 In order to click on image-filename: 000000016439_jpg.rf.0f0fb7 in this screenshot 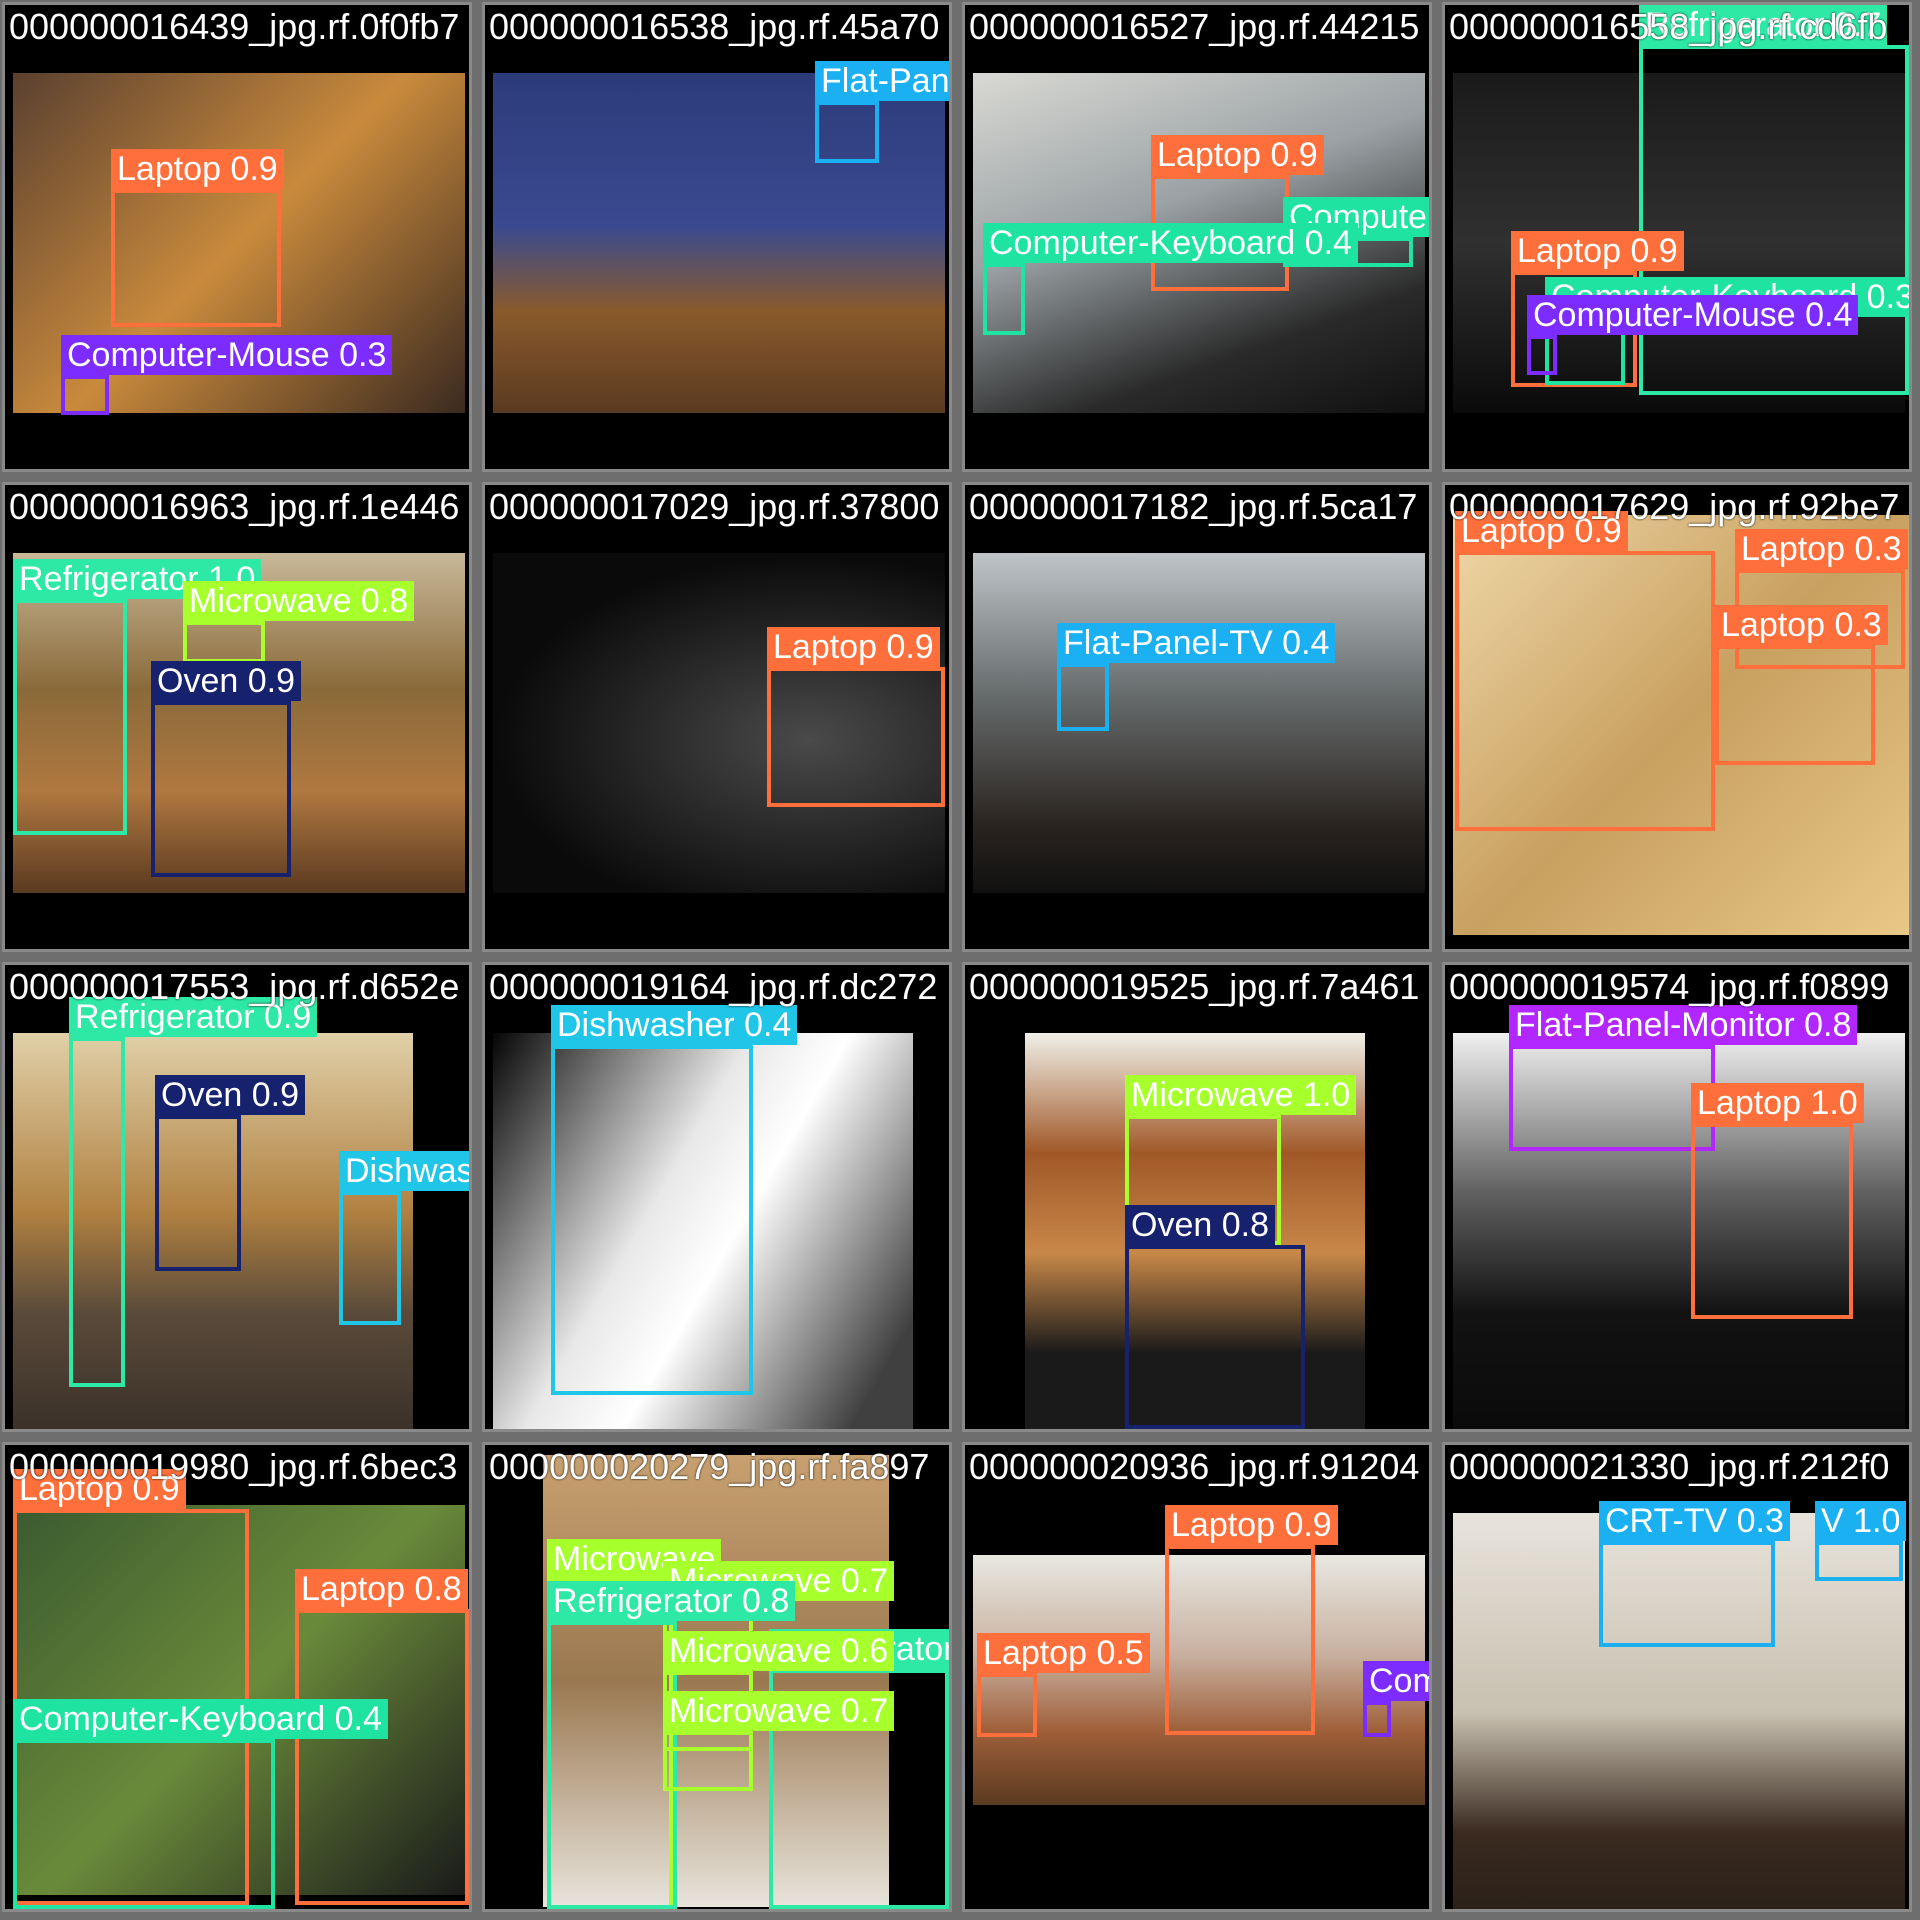, I will do `click(234, 26)`.